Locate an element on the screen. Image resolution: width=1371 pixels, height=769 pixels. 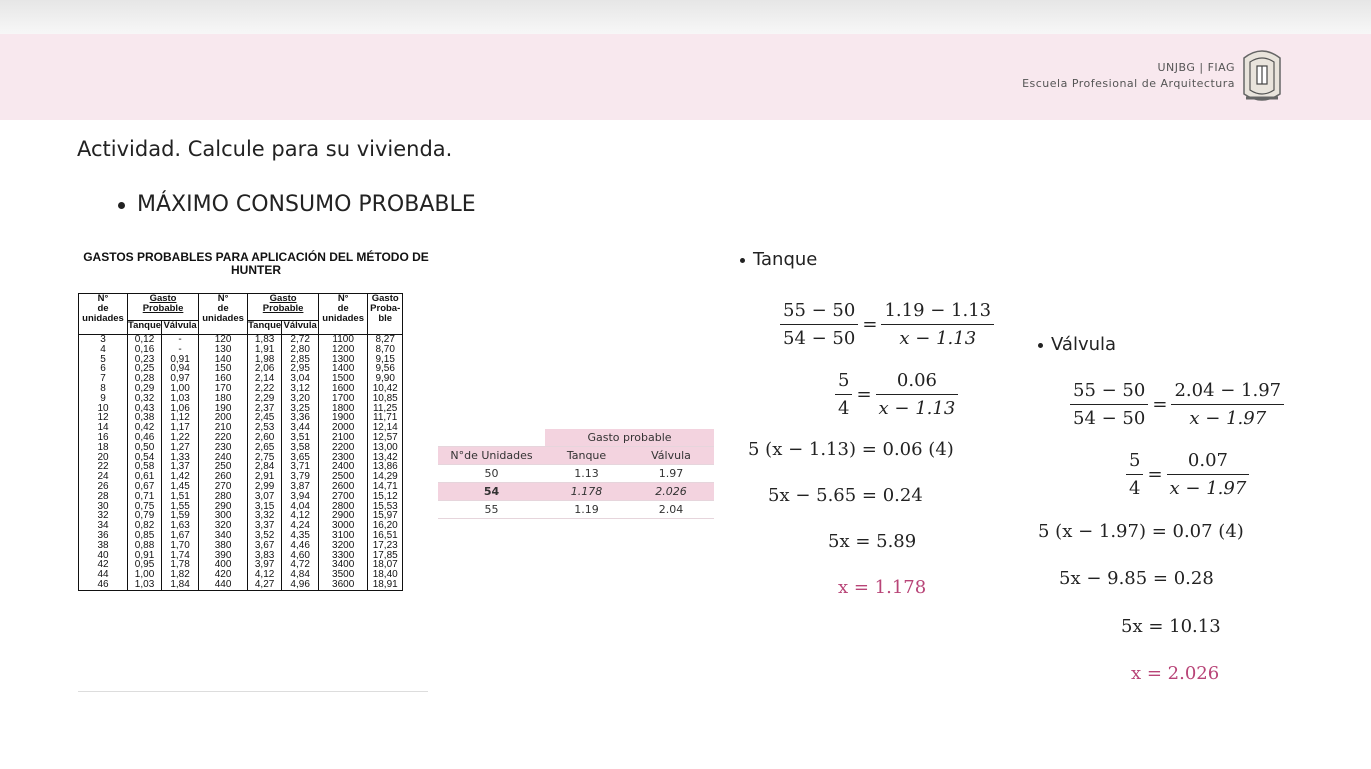
interp-empty-cell is located at coordinates (491, 438).